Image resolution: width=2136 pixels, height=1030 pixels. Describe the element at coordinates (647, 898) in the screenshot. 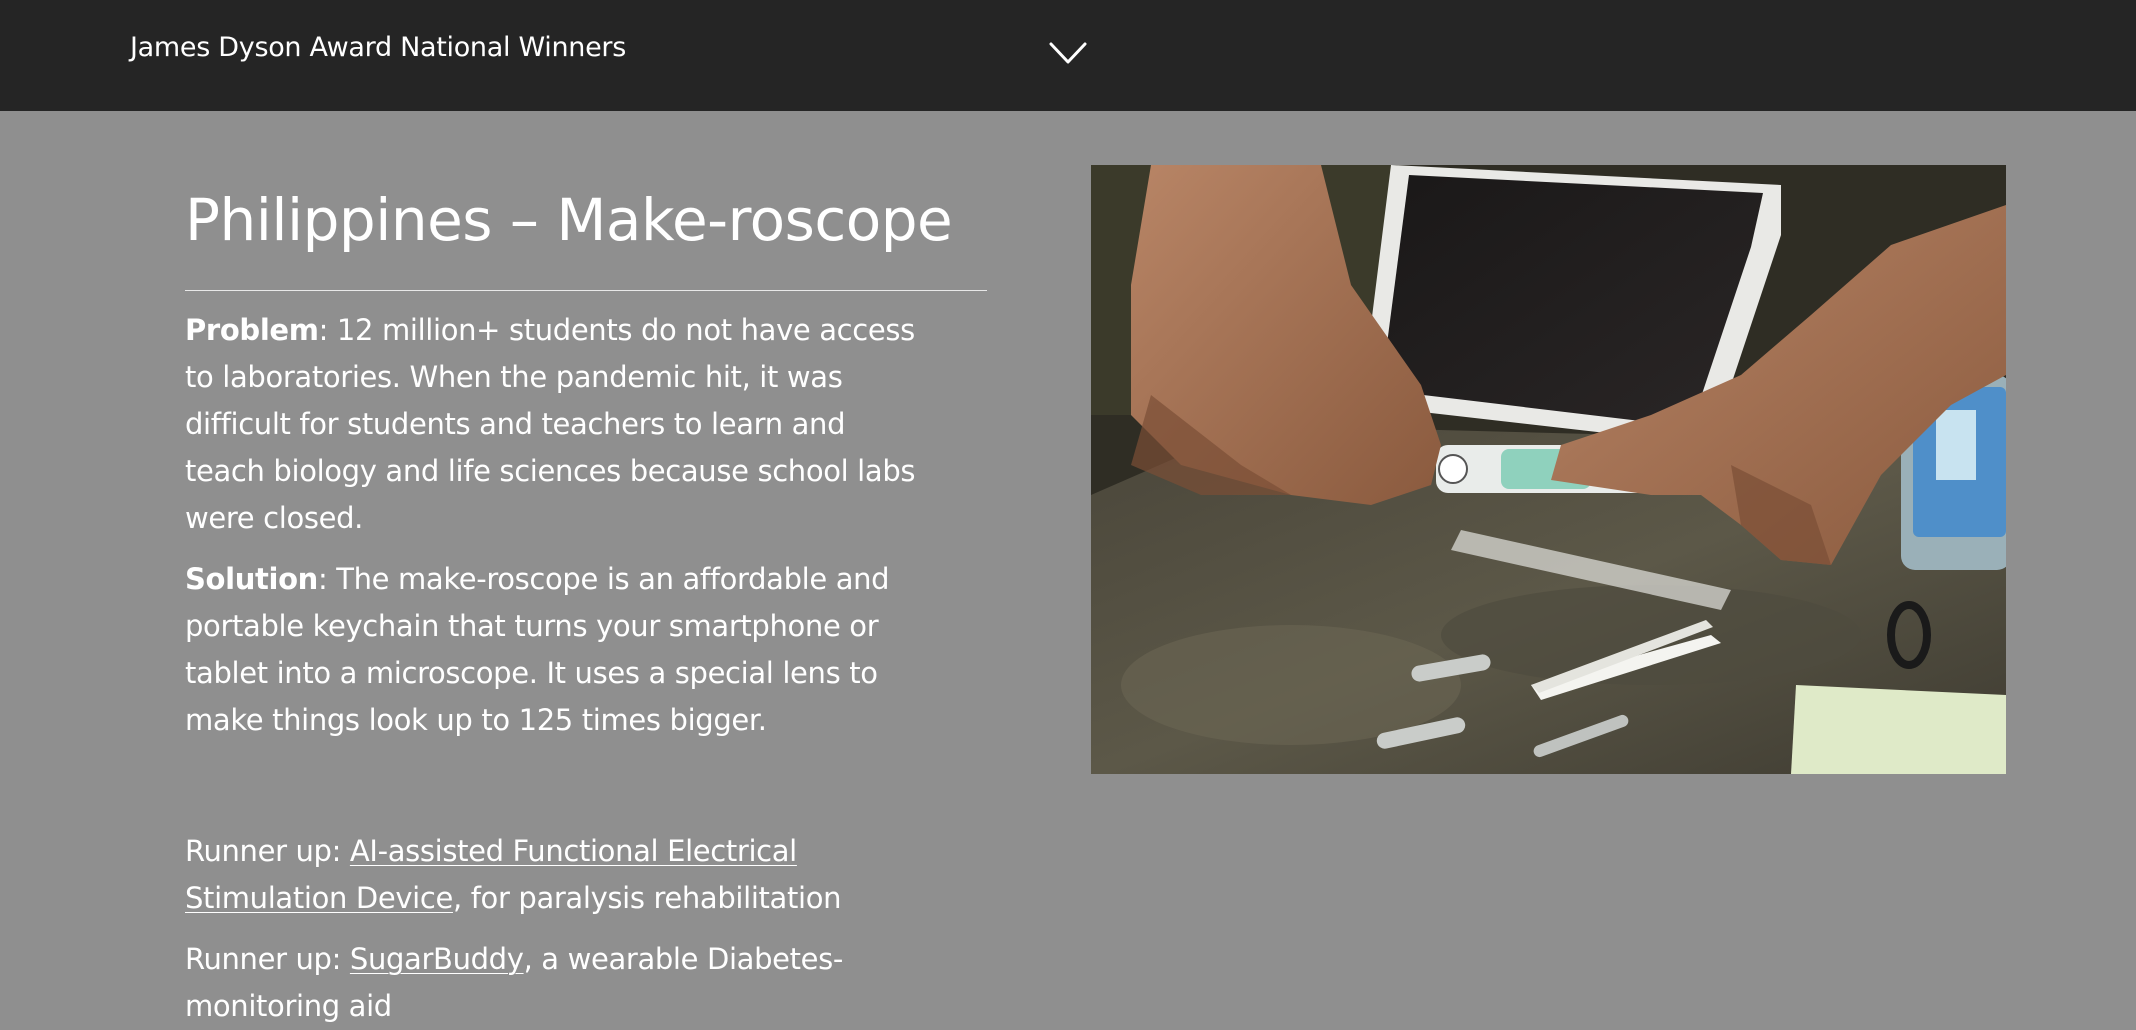

I see `runner-up-description: , for paralysis rehabilitation` at that location.